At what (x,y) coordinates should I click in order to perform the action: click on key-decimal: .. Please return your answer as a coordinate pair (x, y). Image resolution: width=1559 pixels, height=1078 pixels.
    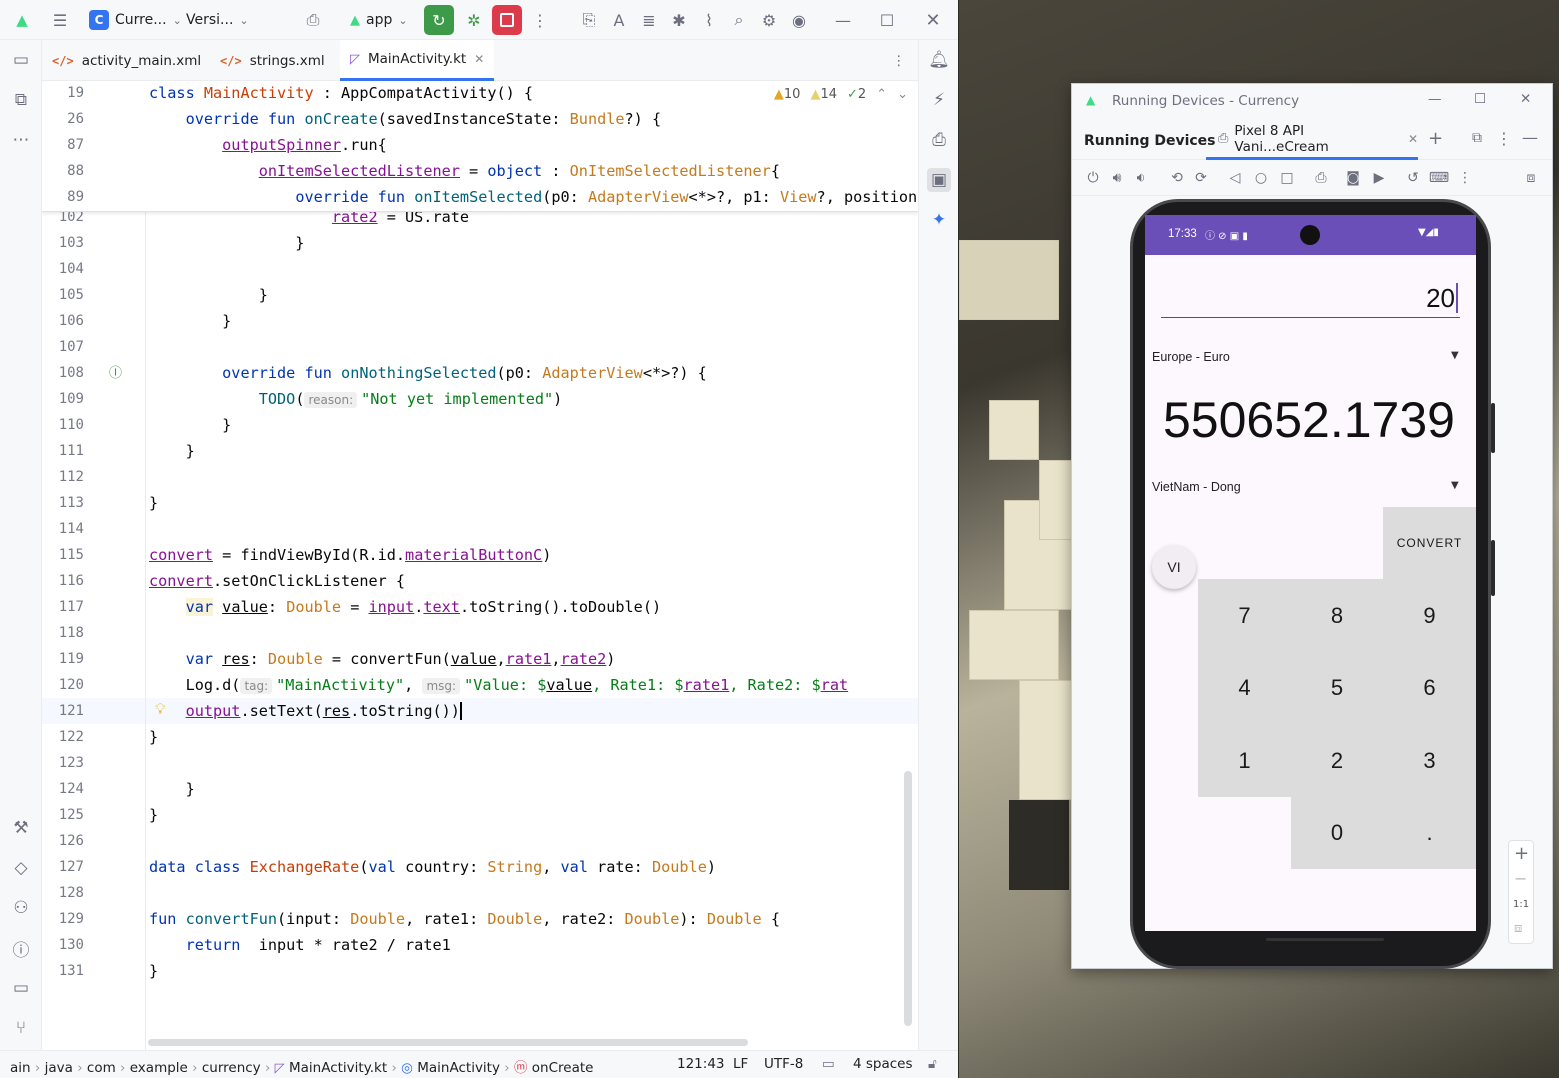
    Looking at the image, I should click on (1429, 833).